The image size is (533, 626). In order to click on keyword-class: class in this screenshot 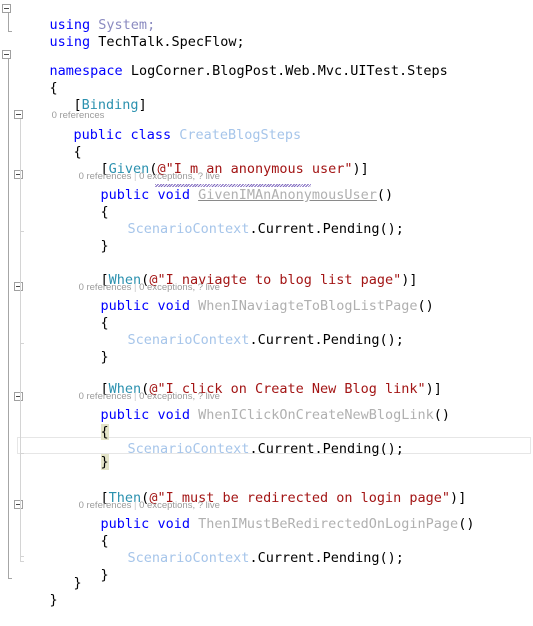, I will do `click(151, 135)`.